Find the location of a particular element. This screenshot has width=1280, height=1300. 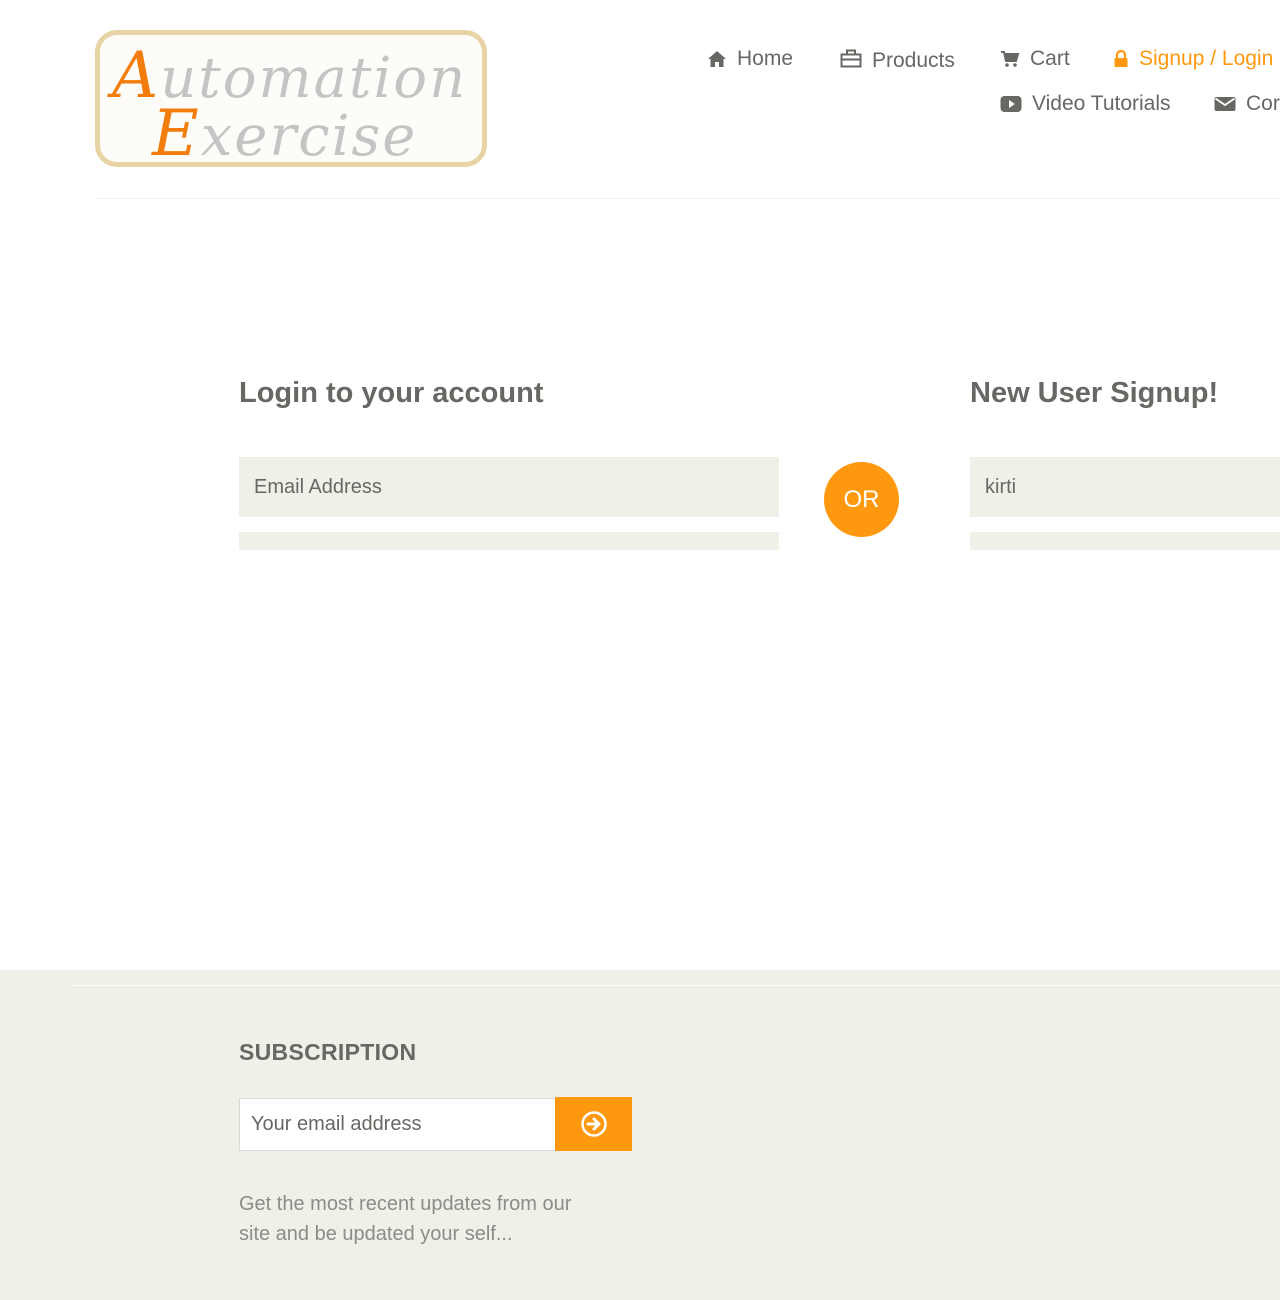

nav-signup-login-label: Signup / Login is located at coordinates (1206, 58).